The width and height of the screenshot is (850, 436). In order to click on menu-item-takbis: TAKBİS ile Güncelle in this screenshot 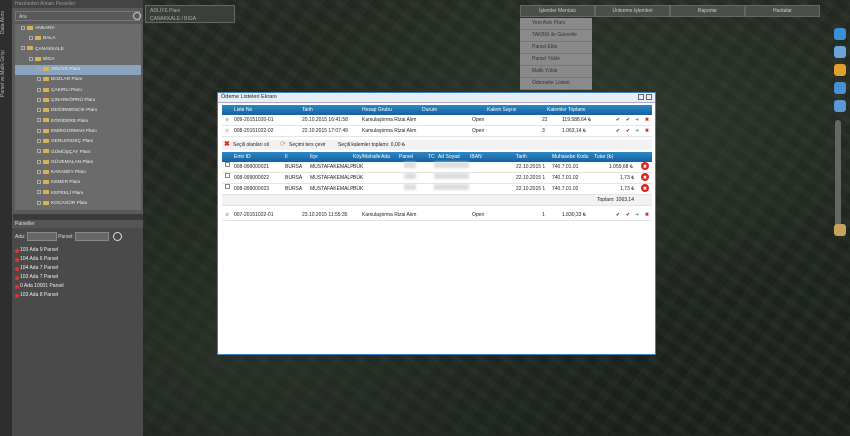, I will do `click(556, 36)`.